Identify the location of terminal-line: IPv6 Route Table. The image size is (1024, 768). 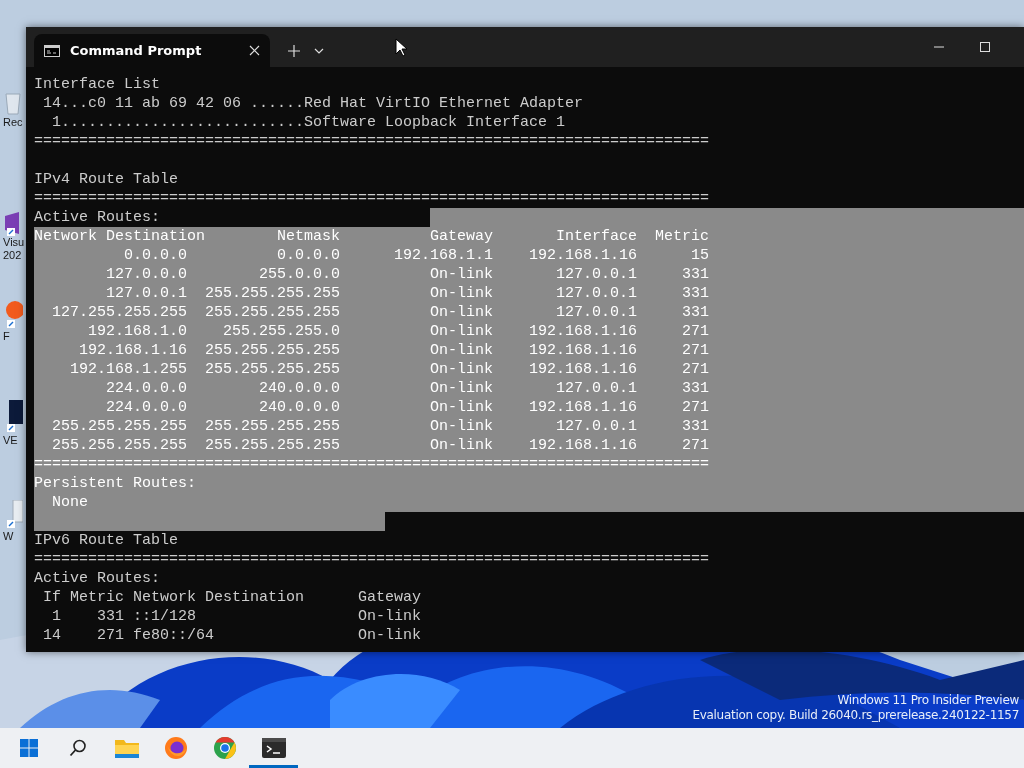
(107, 540).